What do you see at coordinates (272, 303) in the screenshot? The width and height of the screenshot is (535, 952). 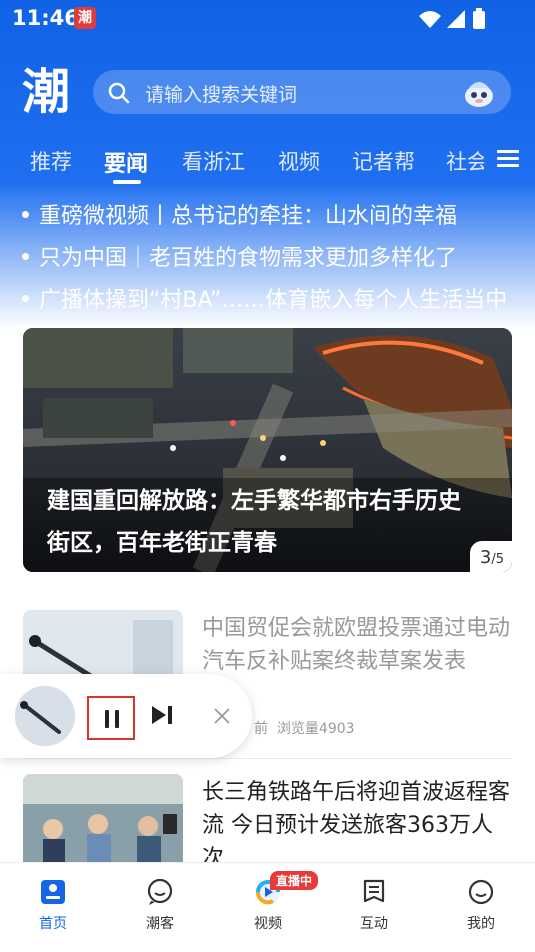 I see `headline-item: 广播体操到“村BA”……体育嵌入每个人生活当中` at bounding box center [272, 303].